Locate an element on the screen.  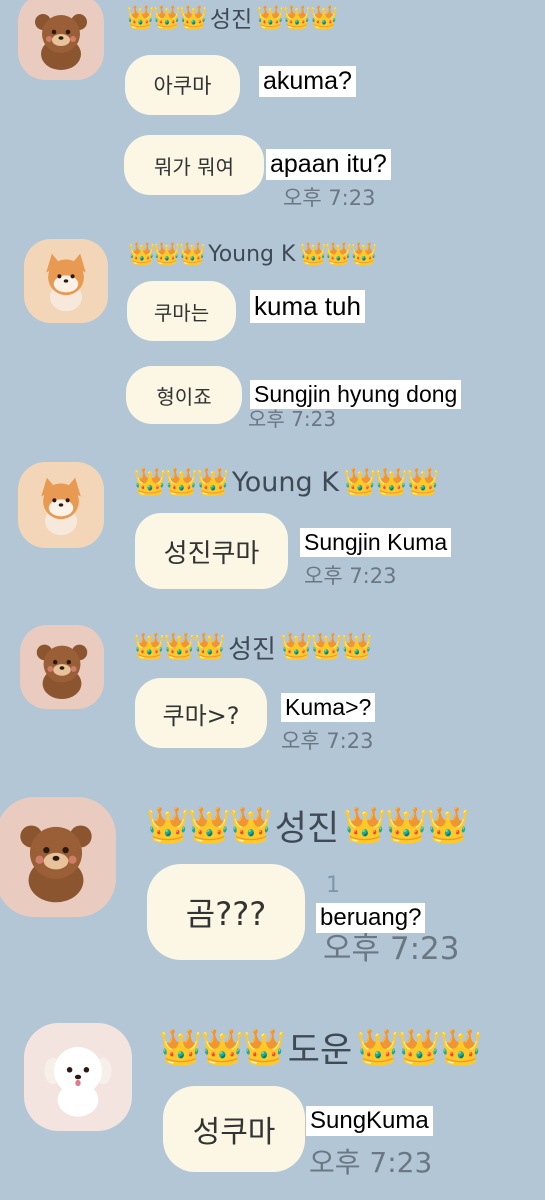
message-text: 아쿠마 is located at coordinates (182, 86).